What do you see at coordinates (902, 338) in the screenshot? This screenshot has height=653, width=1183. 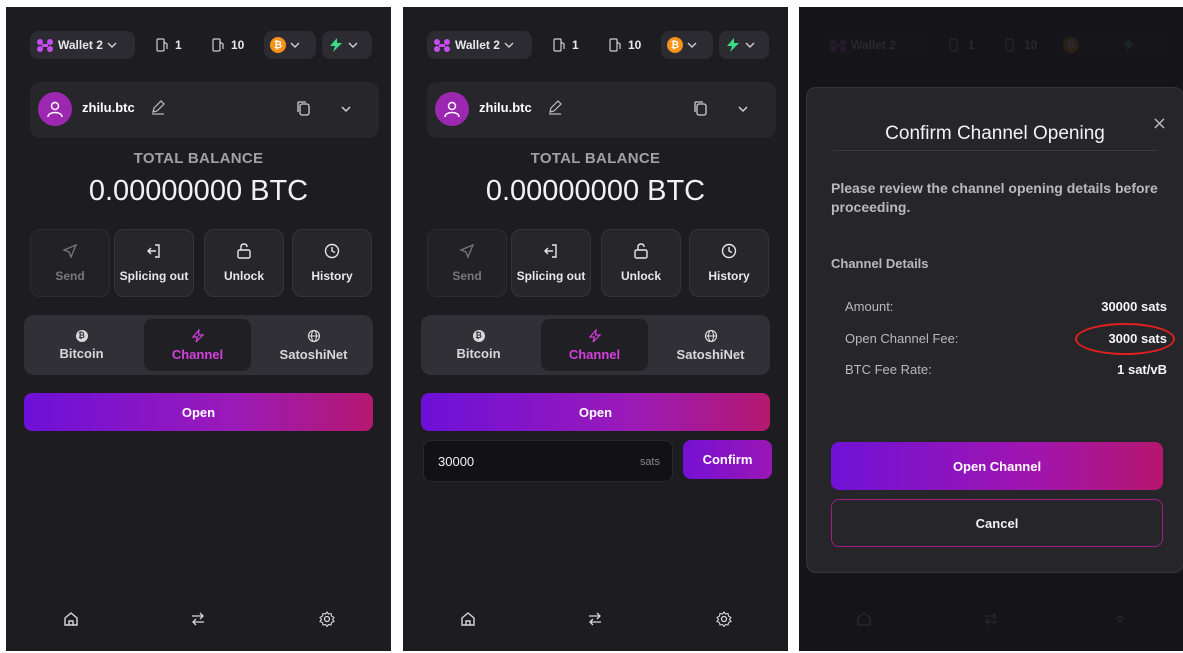 I see `detail-label: Open Channel Fee:` at bounding box center [902, 338].